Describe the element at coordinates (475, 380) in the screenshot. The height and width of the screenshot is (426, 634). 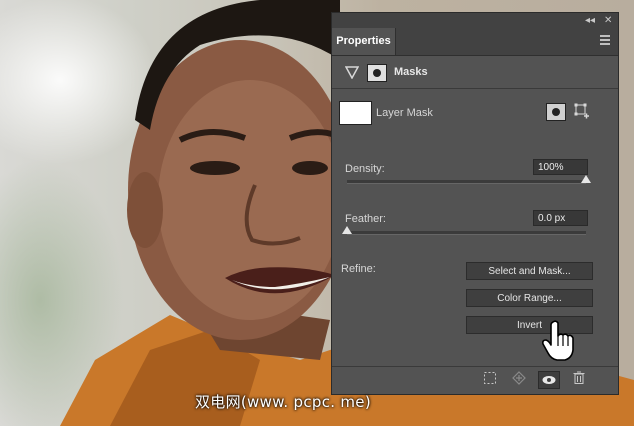
I see `panel-footer` at that location.